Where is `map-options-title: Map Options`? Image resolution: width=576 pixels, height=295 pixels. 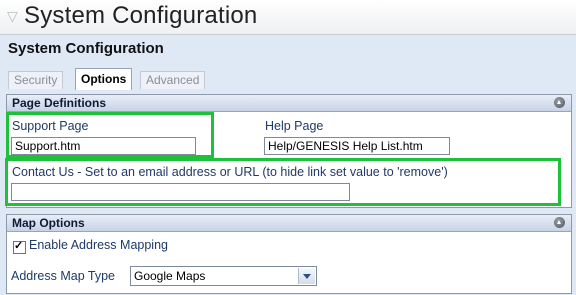 map-options-title: Map Options is located at coordinates (48, 223).